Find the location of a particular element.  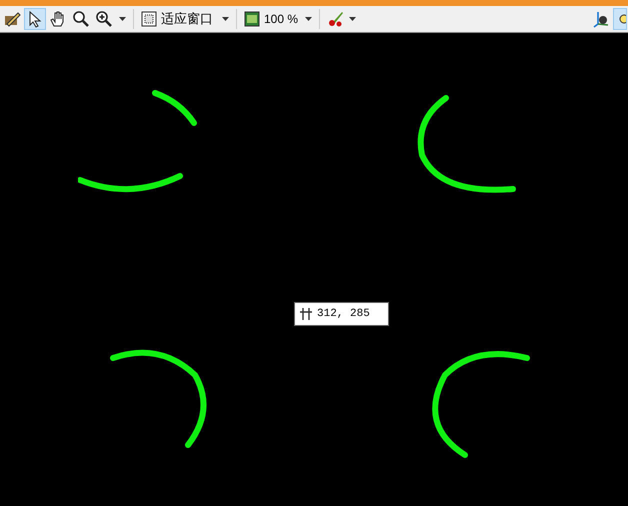

tool-button is located at coordinates (35, 19).